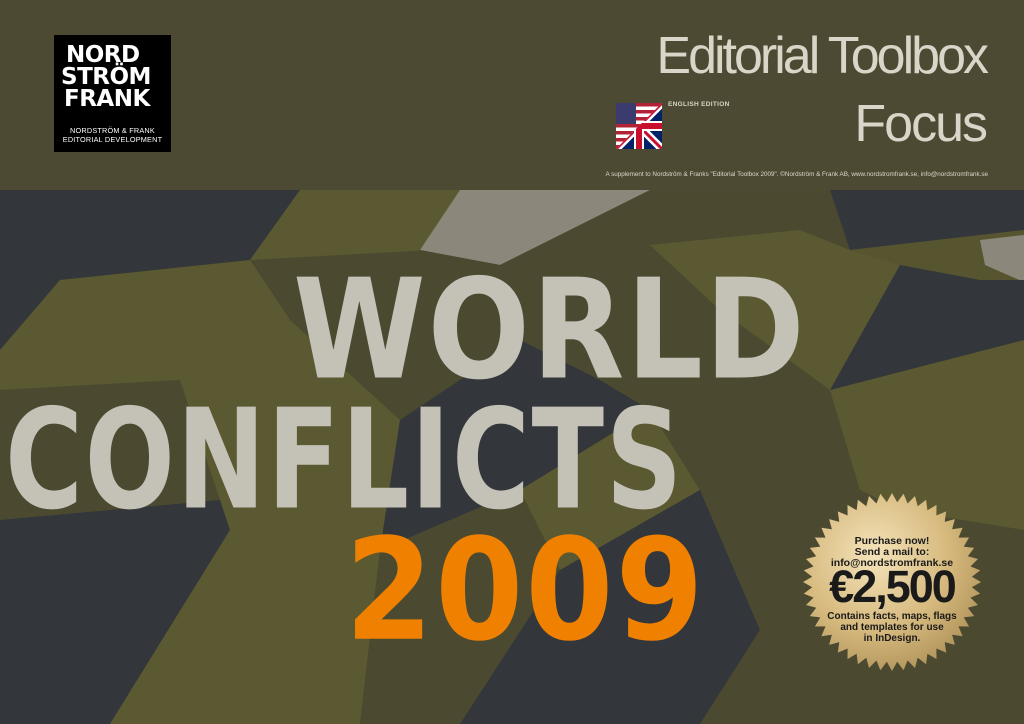 This screenshot has height=724, width=1024. I want to click on headline-year: 2009, so click(525, 591).